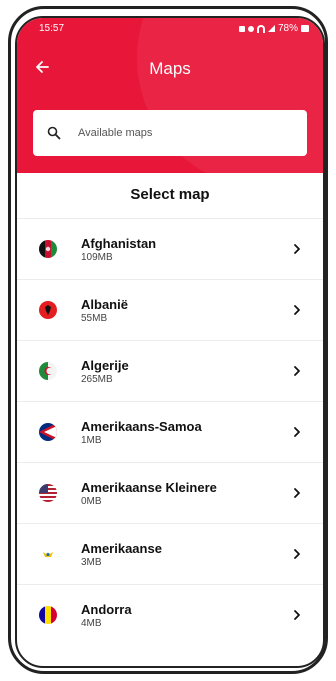 The height and width of the screenshot is (681, 336). I want to click on battery-icon, so click(305, 28).